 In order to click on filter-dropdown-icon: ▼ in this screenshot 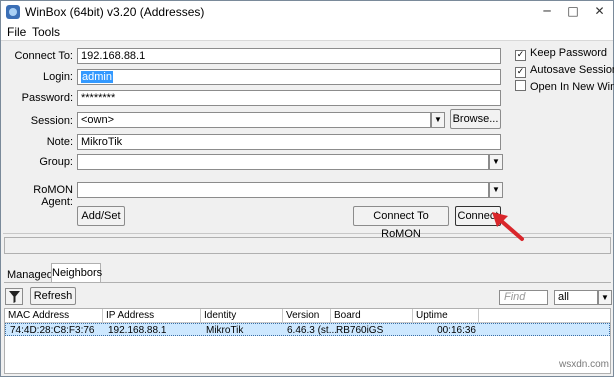, I will do `click(605, 297)`.